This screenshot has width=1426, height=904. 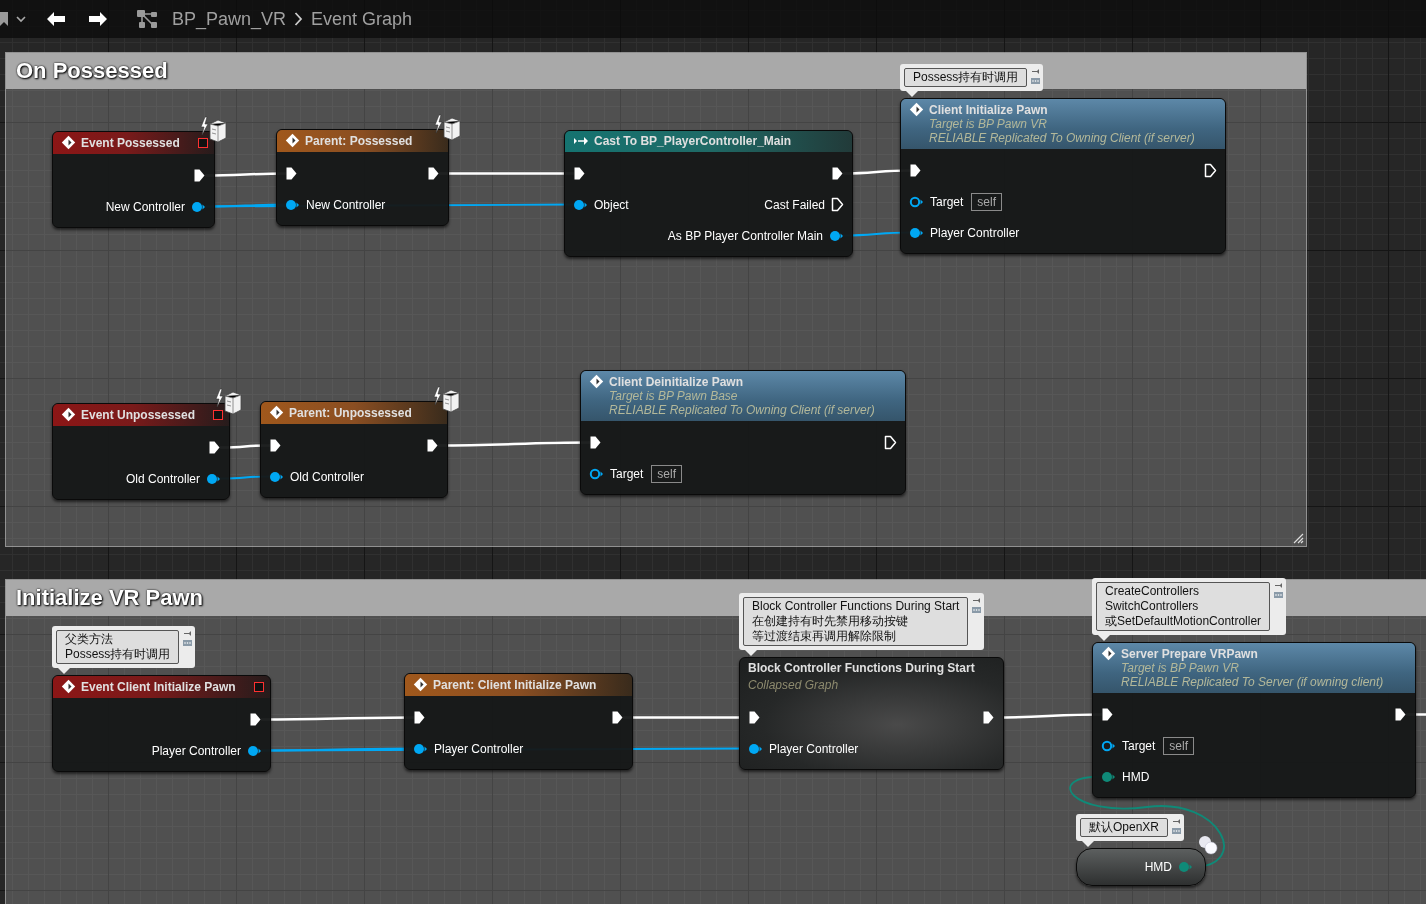 I want to click on node-subtitle: Target is BP Pawn Base, so click(x=673, y=396).